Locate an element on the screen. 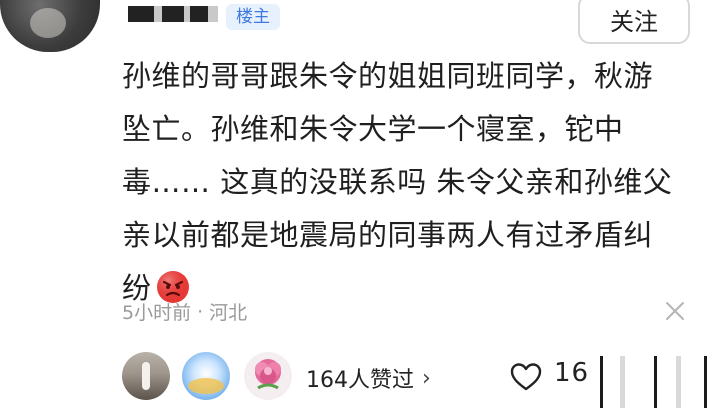 Image resolution: width=720 pixels, height=420 pixels. obscuring-overlay is located at coordinates (658, 385).